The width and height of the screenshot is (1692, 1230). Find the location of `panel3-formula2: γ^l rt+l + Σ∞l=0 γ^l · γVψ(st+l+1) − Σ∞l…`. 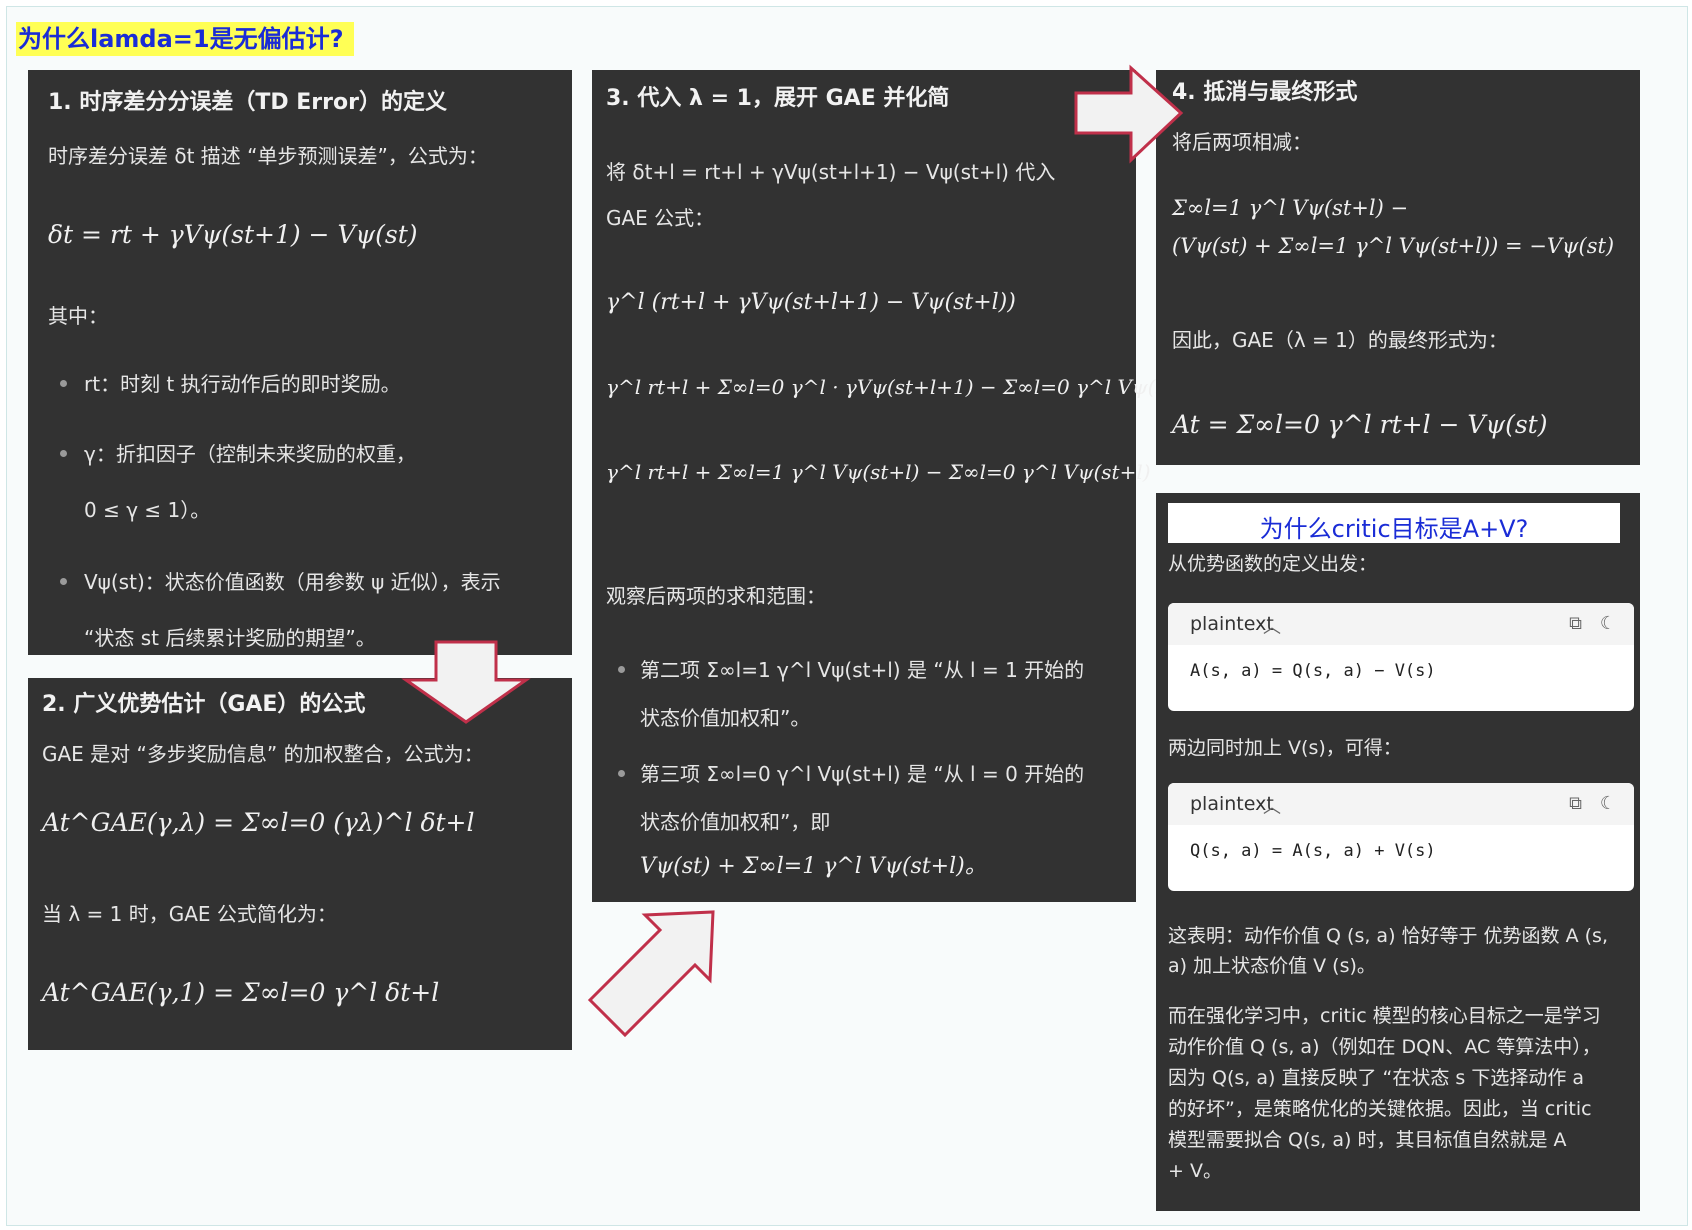

panel3-formula2: γ^l rt+l + Σ∞l=0 γ^l · γVψ(st+l+1) − Σ∞l… is located at coordinates (905, 387).